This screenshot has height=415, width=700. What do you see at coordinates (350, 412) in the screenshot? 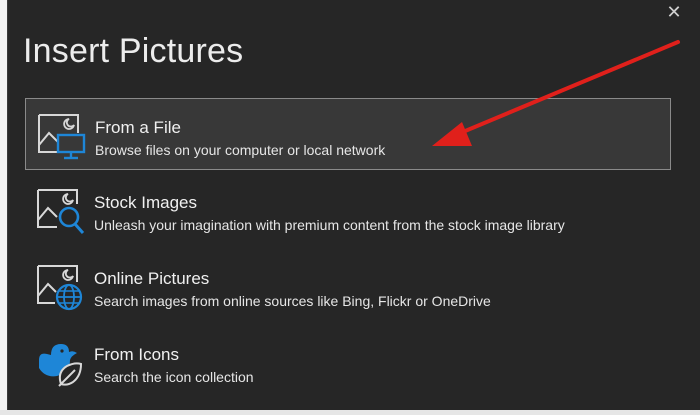
I see `window-bottom-edge` at bounding box center [350, 412].